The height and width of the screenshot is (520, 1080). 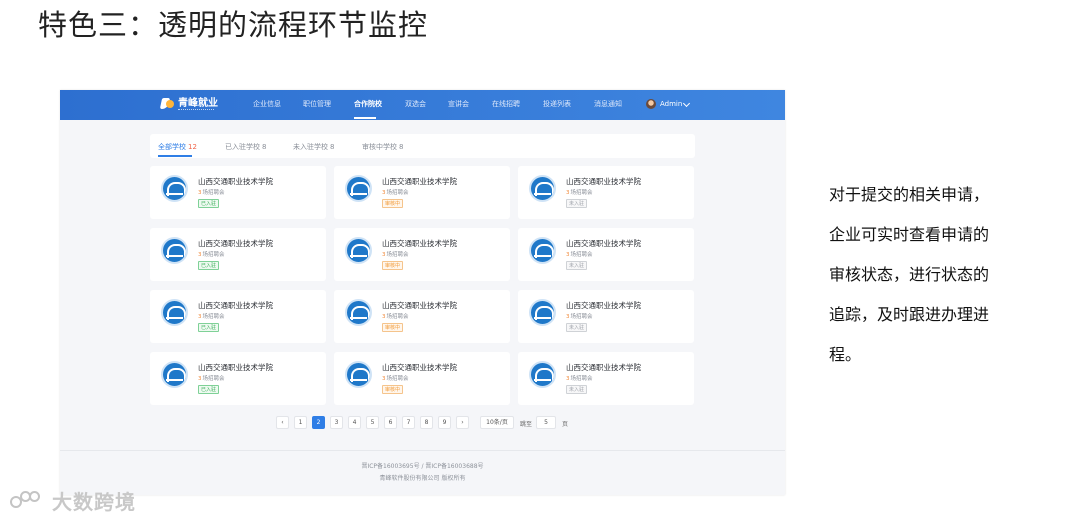 I want to click on description-line: 审核状态，进行状态的, so click(x=909, y=274).